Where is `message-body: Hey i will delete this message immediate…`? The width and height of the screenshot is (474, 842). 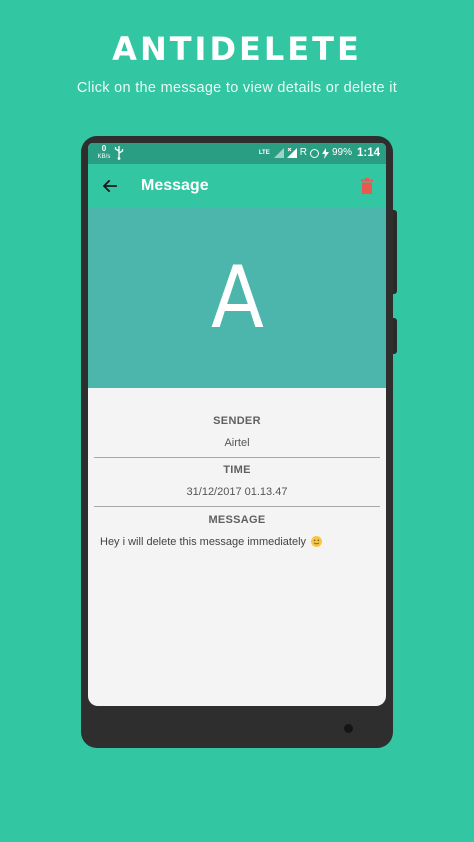
message-body: Hey i will delete this message immediate… is located at coordinates (211, 542).